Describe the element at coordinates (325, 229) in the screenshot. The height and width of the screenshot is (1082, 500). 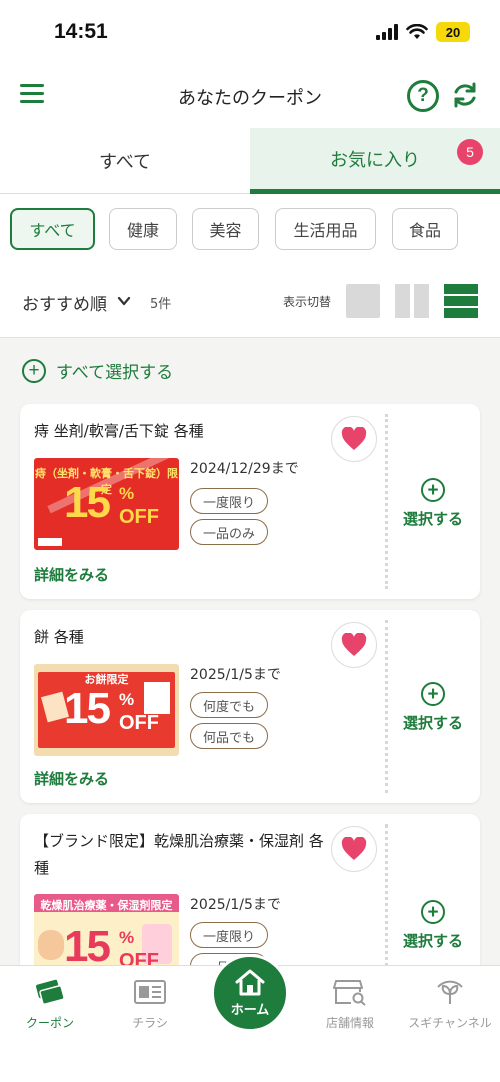
I see `filter-daily-goods: 生活用品` at that location.